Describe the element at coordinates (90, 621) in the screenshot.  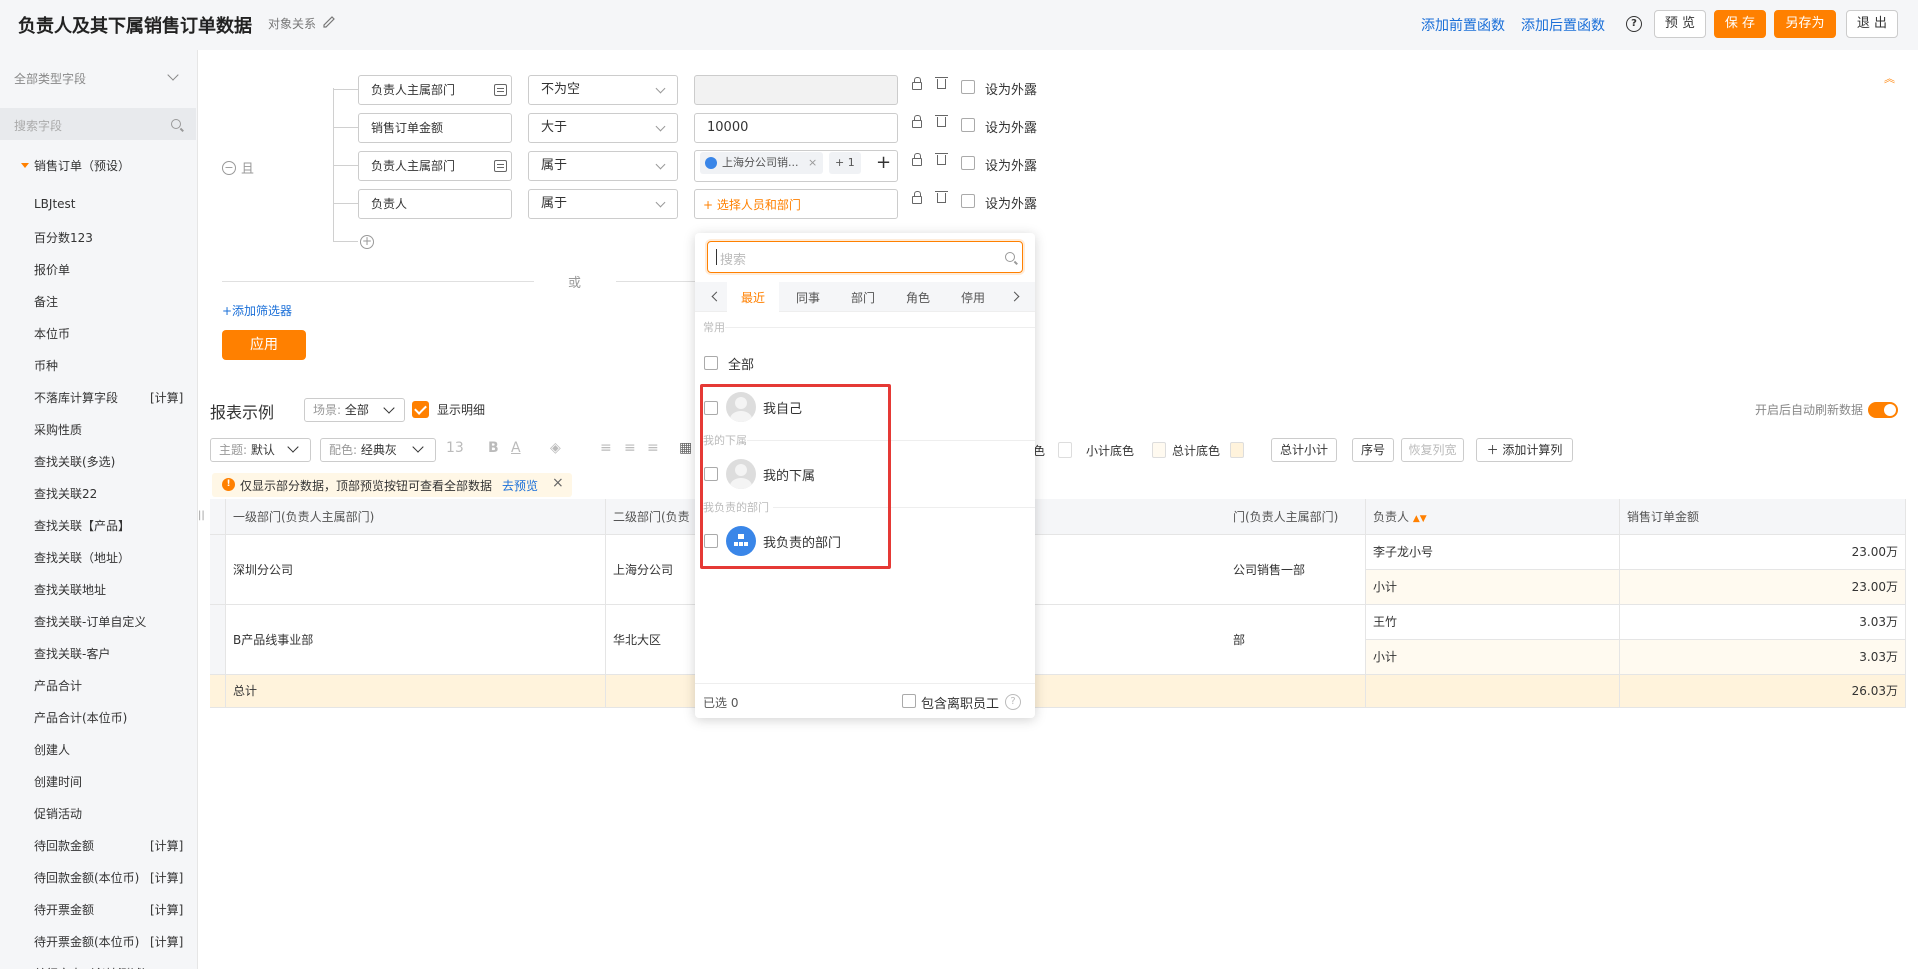
I see `sidebar-field-item: 查找关联-订单自定义` at that location.